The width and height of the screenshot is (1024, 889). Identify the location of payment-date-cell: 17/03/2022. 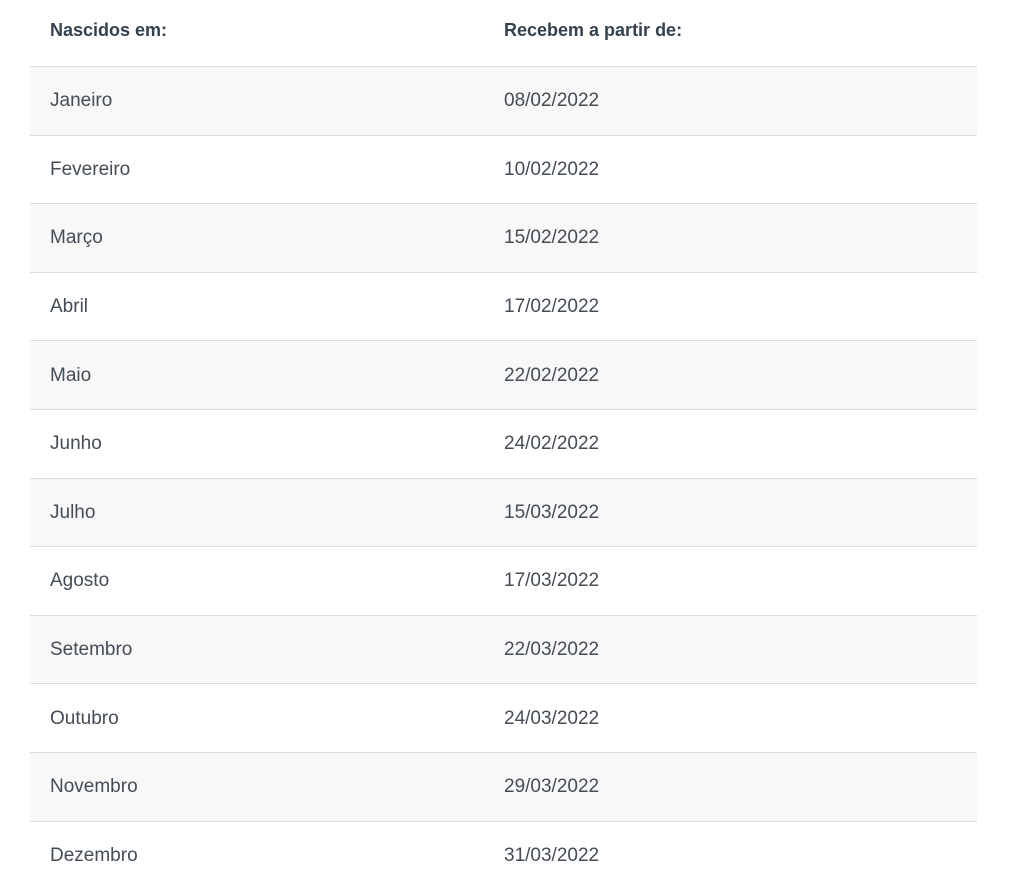
(552, 581).